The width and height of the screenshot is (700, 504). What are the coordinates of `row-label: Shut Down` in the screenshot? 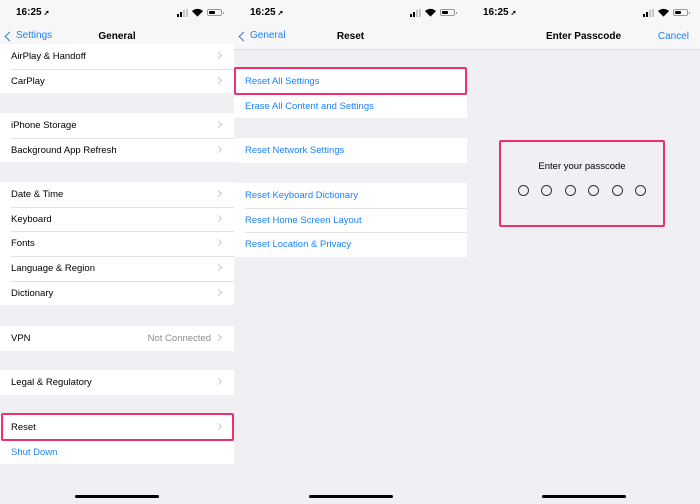 It's located at (34, 452).